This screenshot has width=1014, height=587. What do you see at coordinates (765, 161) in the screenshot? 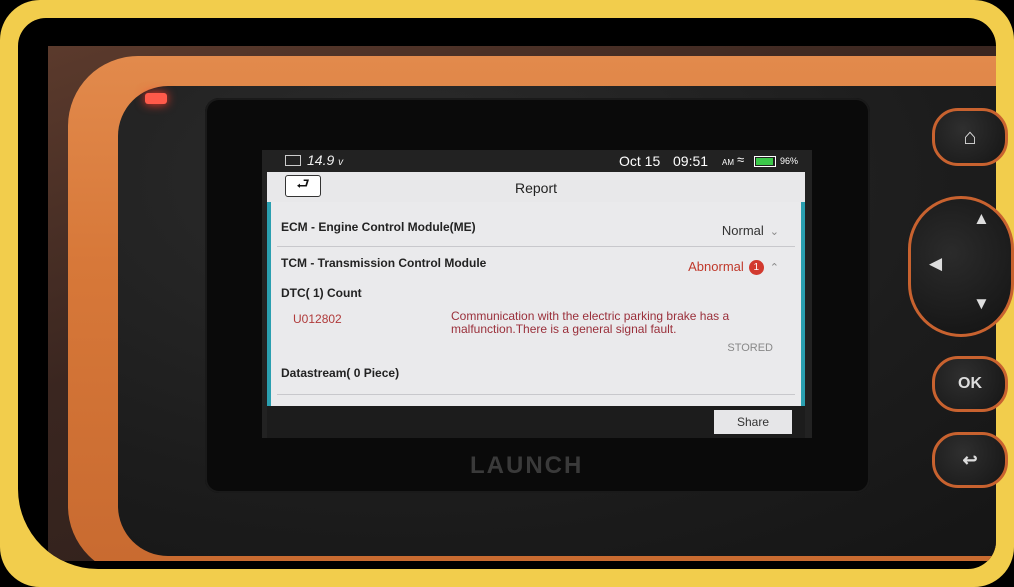
I see `battery-icon` at bounding box center [765, 161].